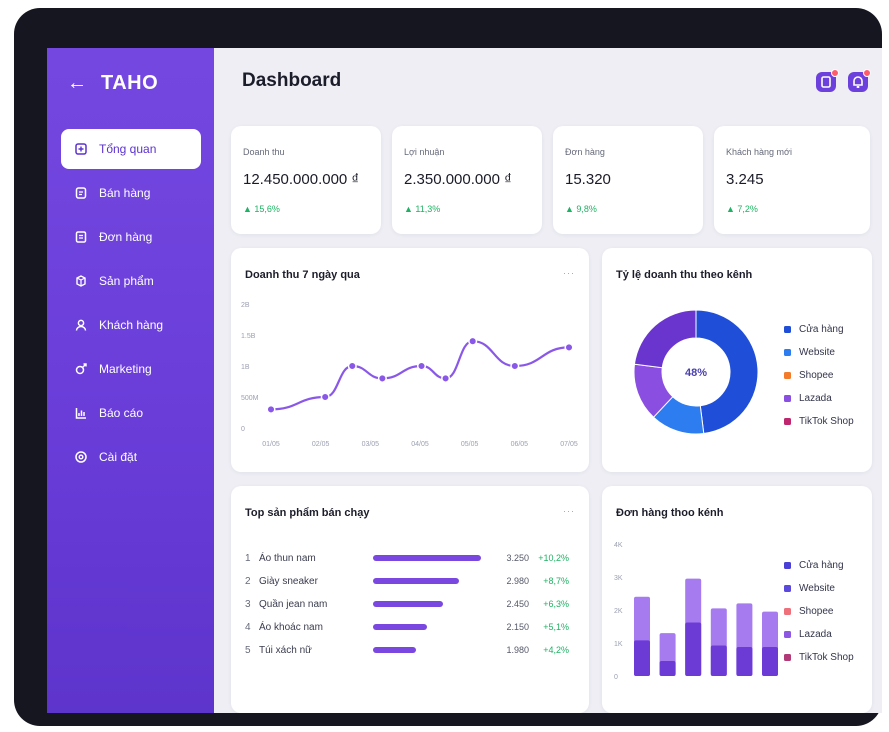 The width and height of the screenshot is (889, 732). I want to click on product-change: +5,1%, so click(556, 627).